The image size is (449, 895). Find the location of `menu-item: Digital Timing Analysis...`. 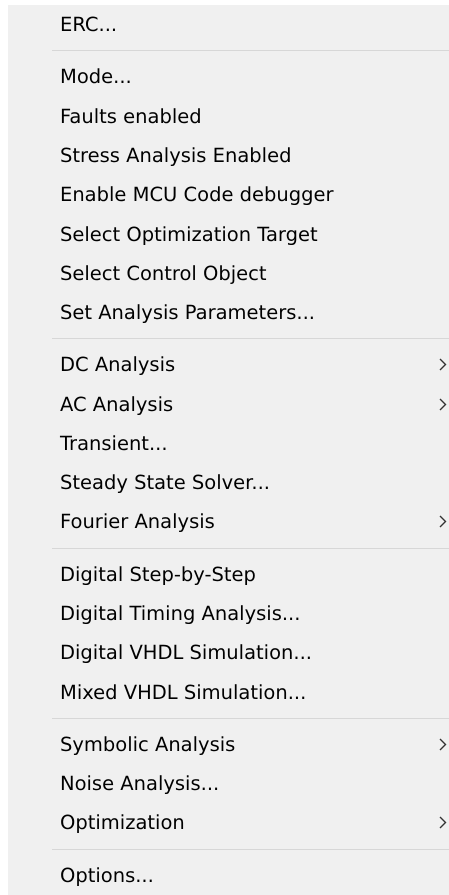

menu-item: Digital Timing Analysis... is located at coordinates (228, 614).